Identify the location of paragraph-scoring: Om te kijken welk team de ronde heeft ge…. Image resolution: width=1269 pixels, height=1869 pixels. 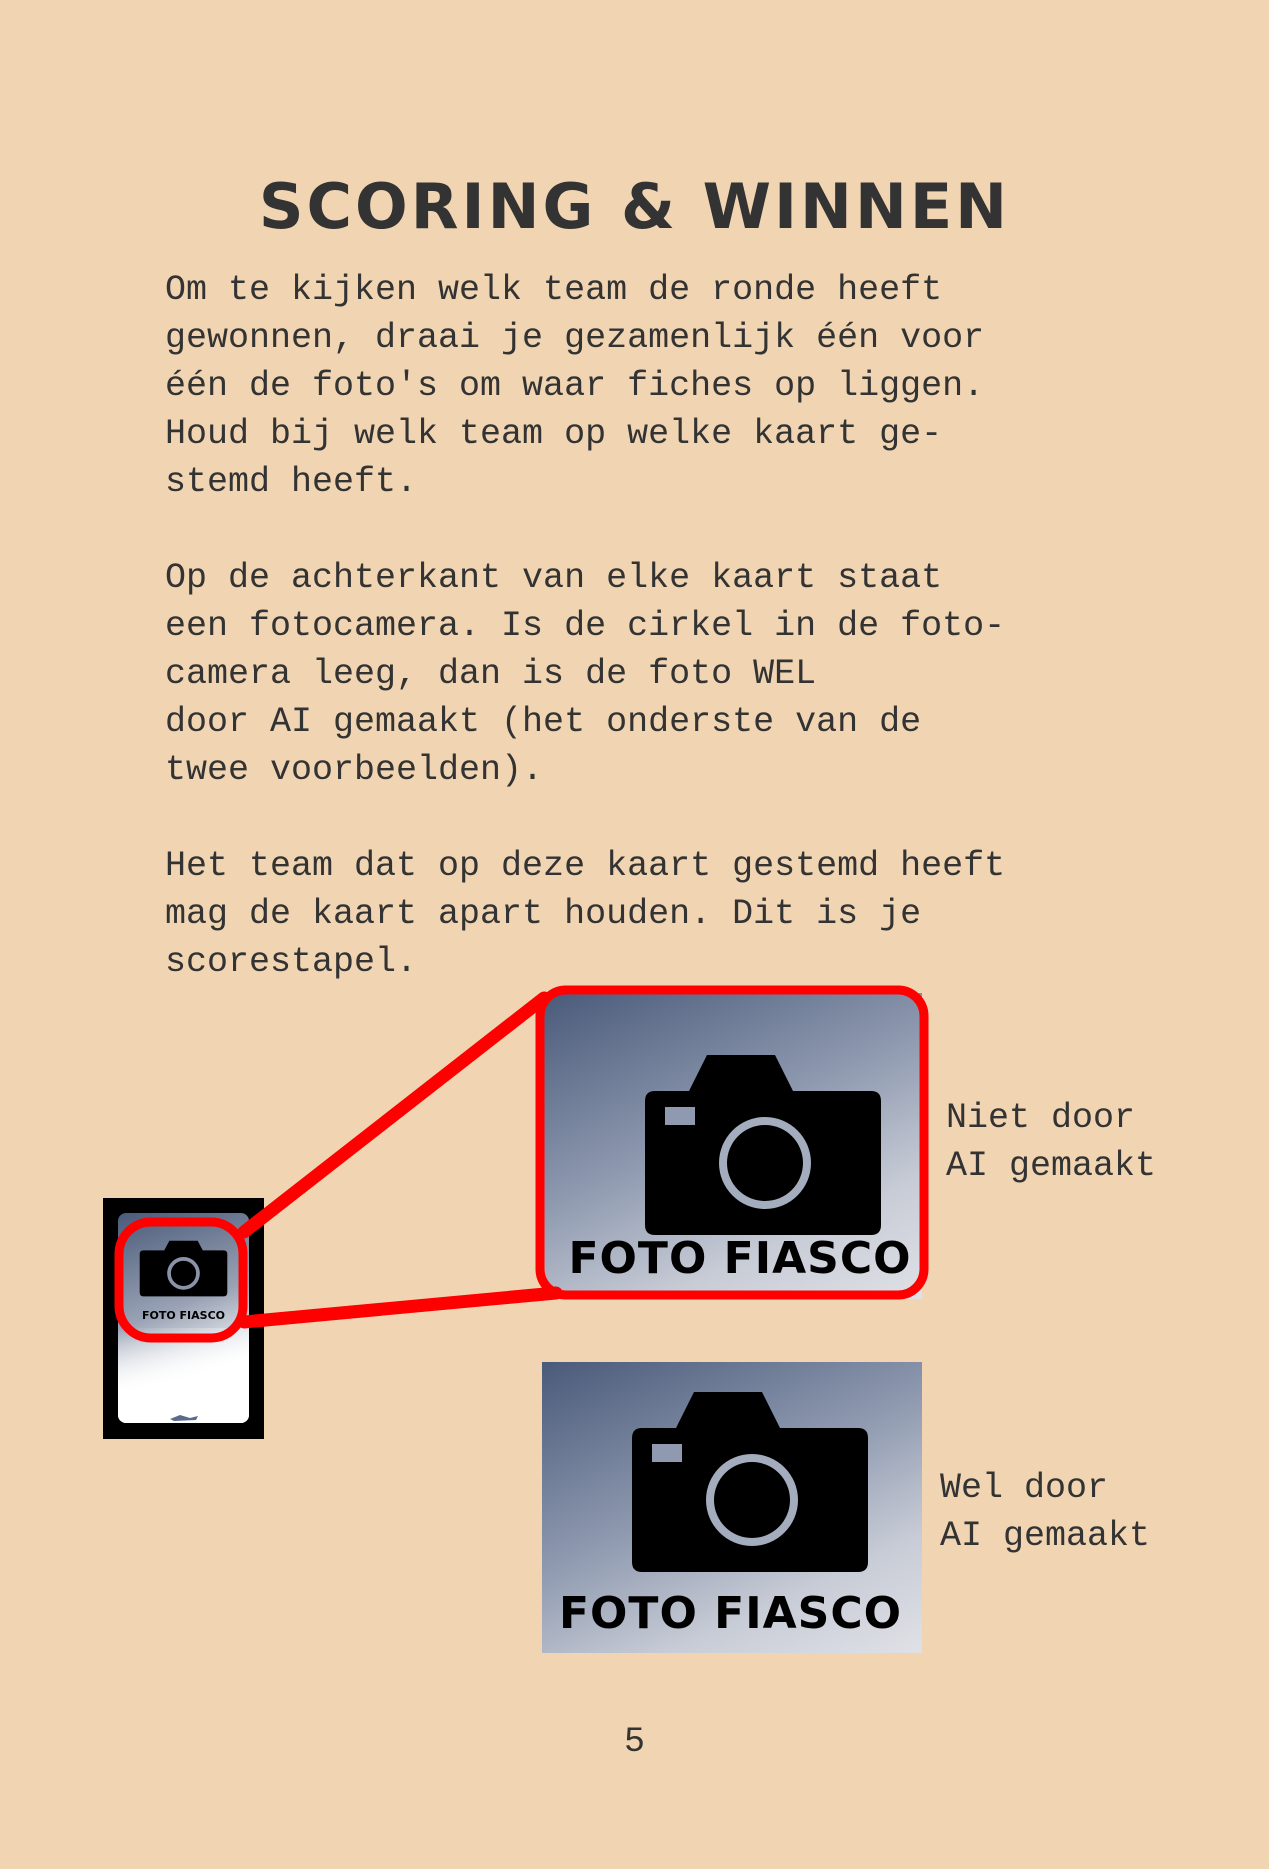
(575, 386).